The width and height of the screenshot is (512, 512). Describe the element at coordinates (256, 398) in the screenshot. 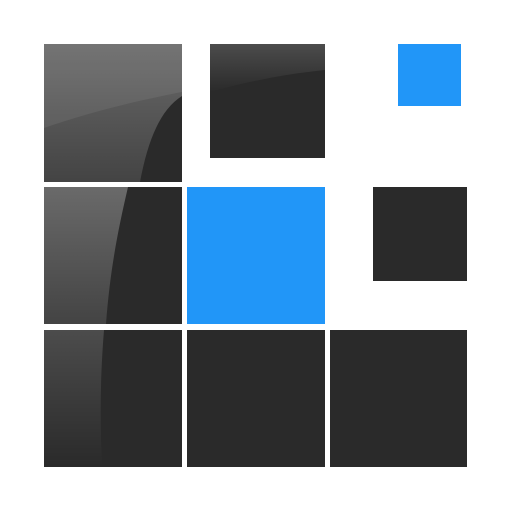

I see `dark-tile-bottom-middle` at that location.